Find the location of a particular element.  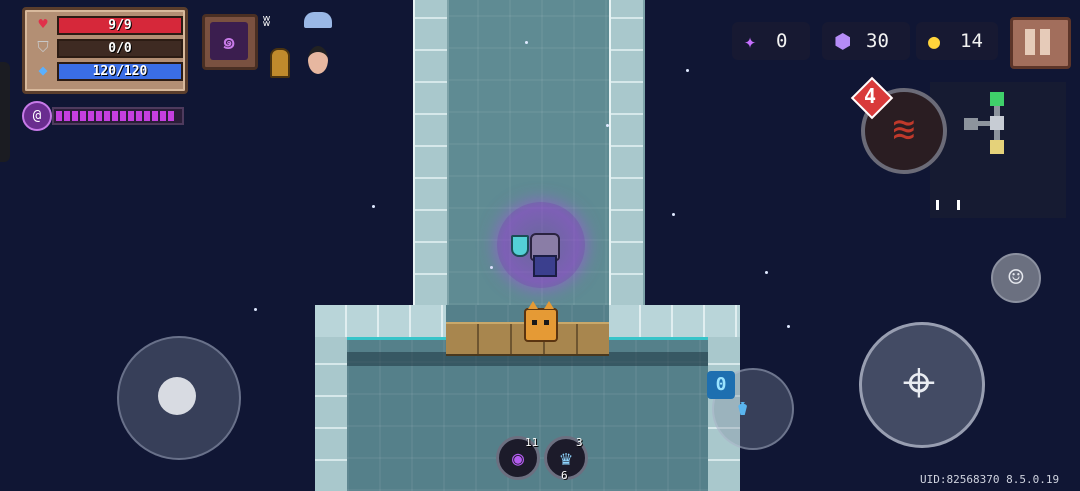

hp-row: ♥ 9/9 is located at coordinates (108, 25).